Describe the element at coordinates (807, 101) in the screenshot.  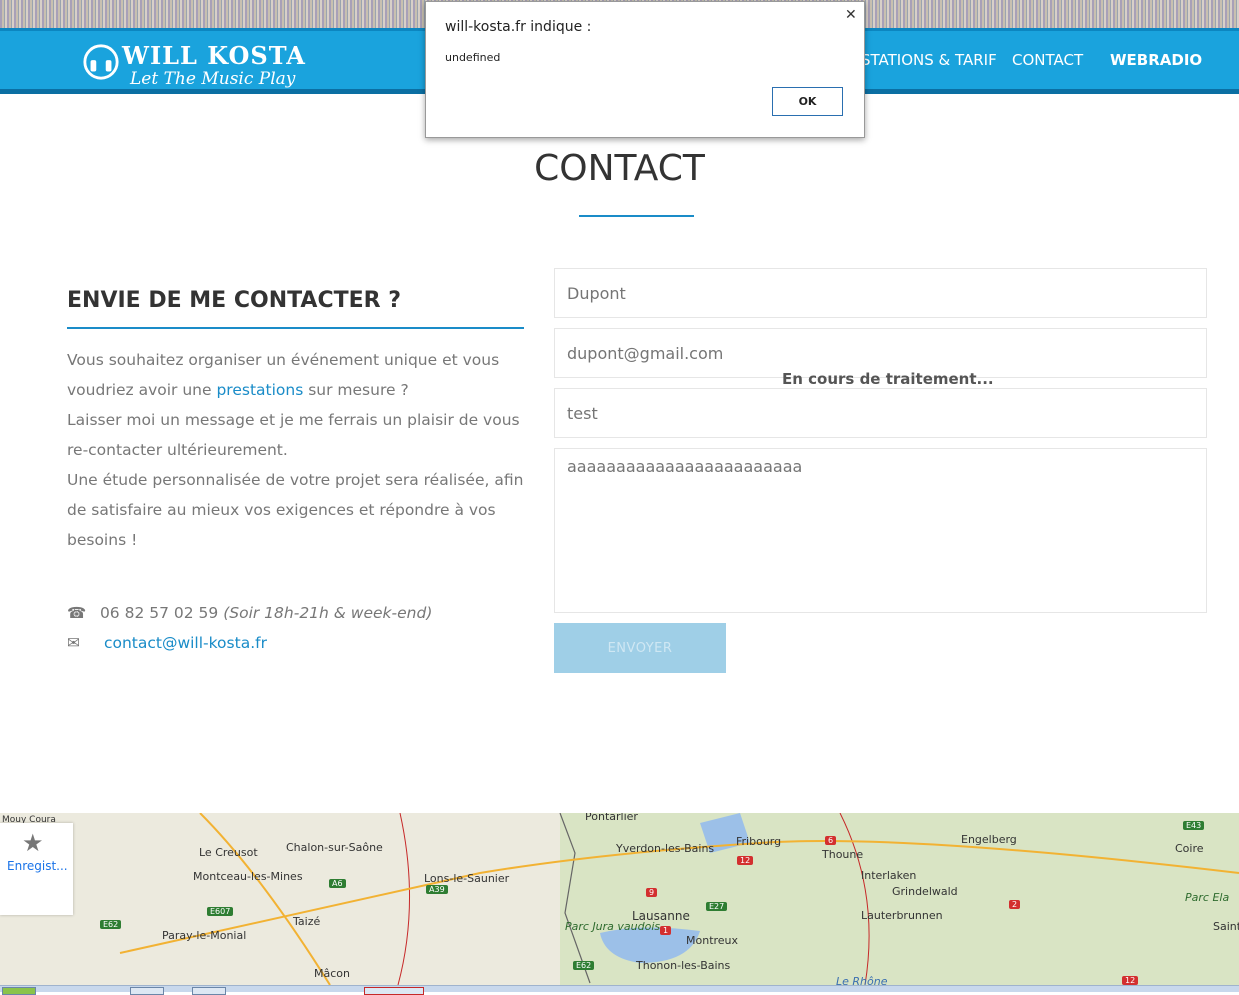
I see `ok-button: OK` at that location.